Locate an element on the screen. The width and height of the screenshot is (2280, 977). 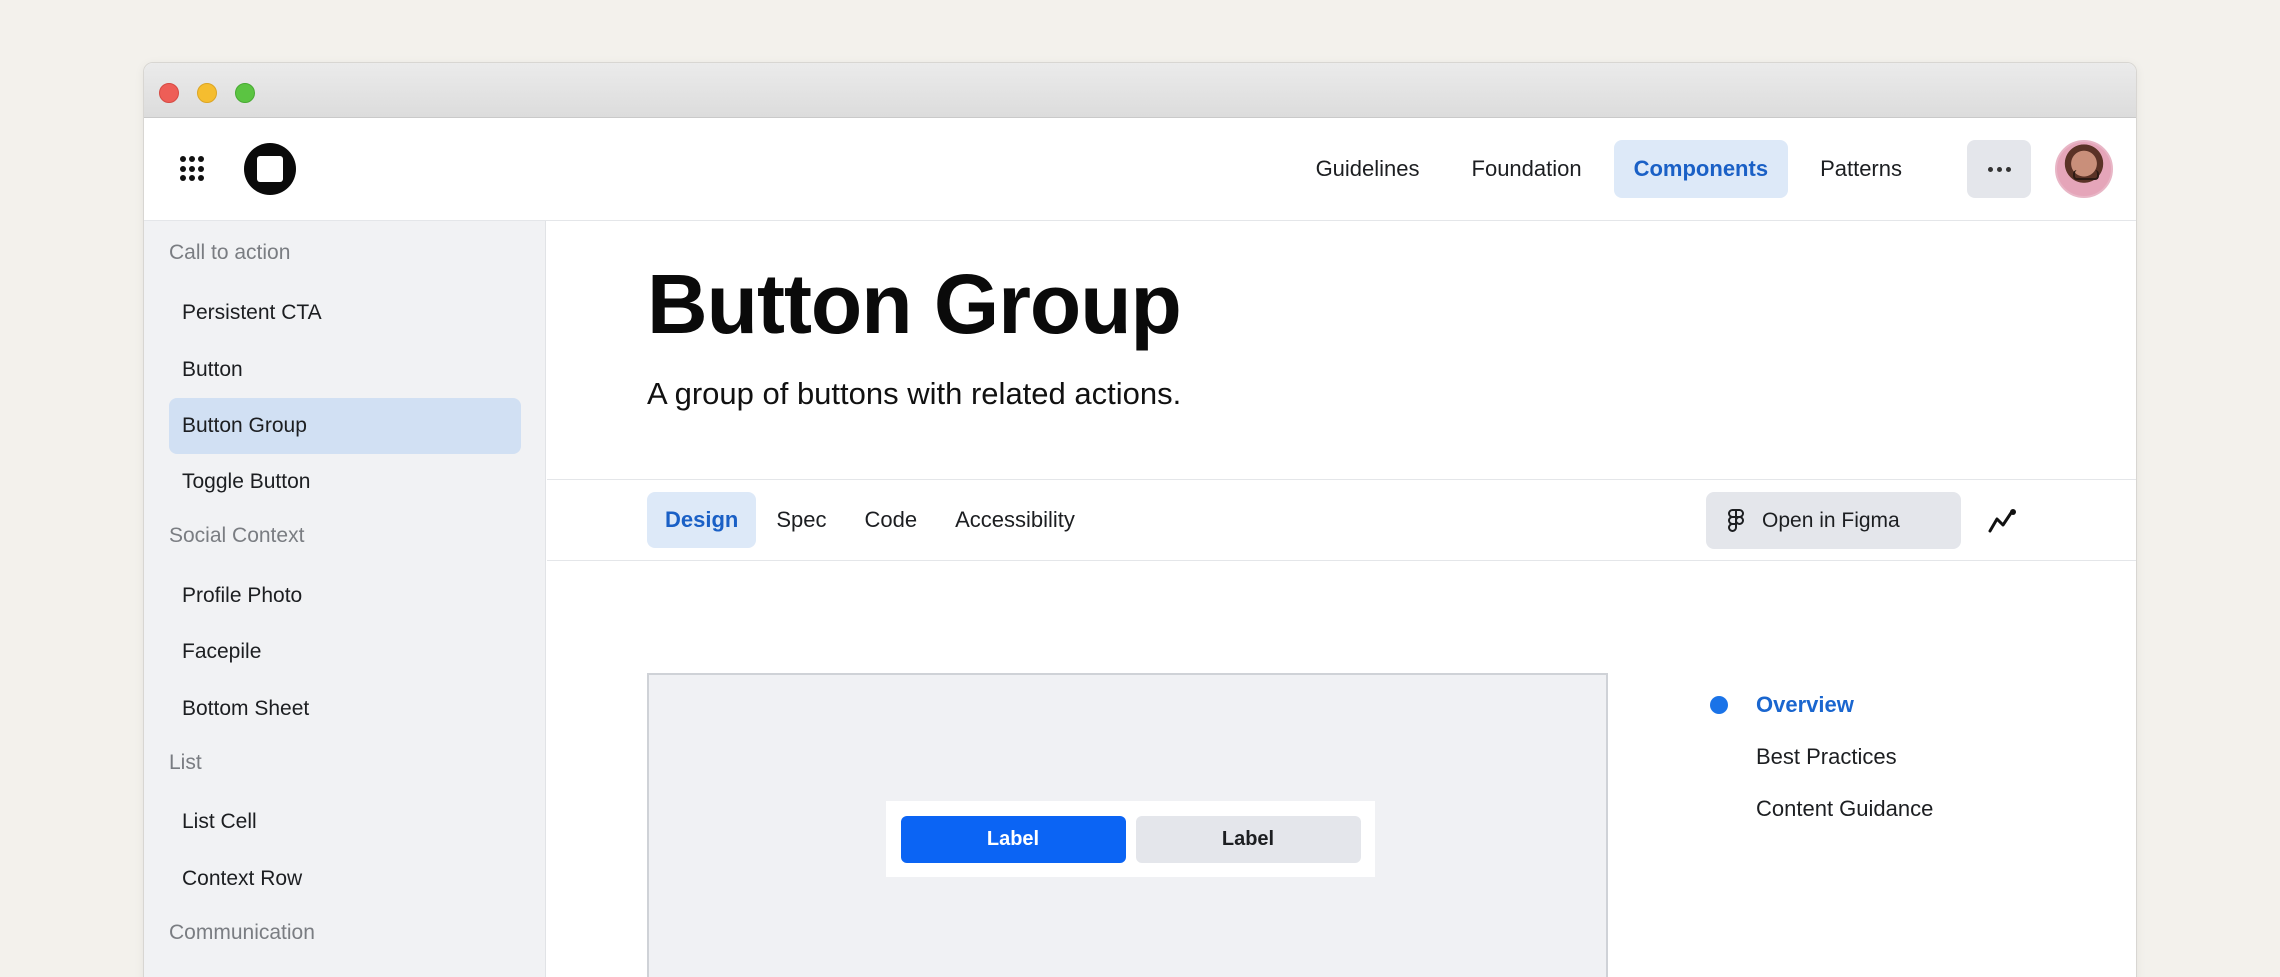
maximize-window-button is located at coordinates (245, 93).